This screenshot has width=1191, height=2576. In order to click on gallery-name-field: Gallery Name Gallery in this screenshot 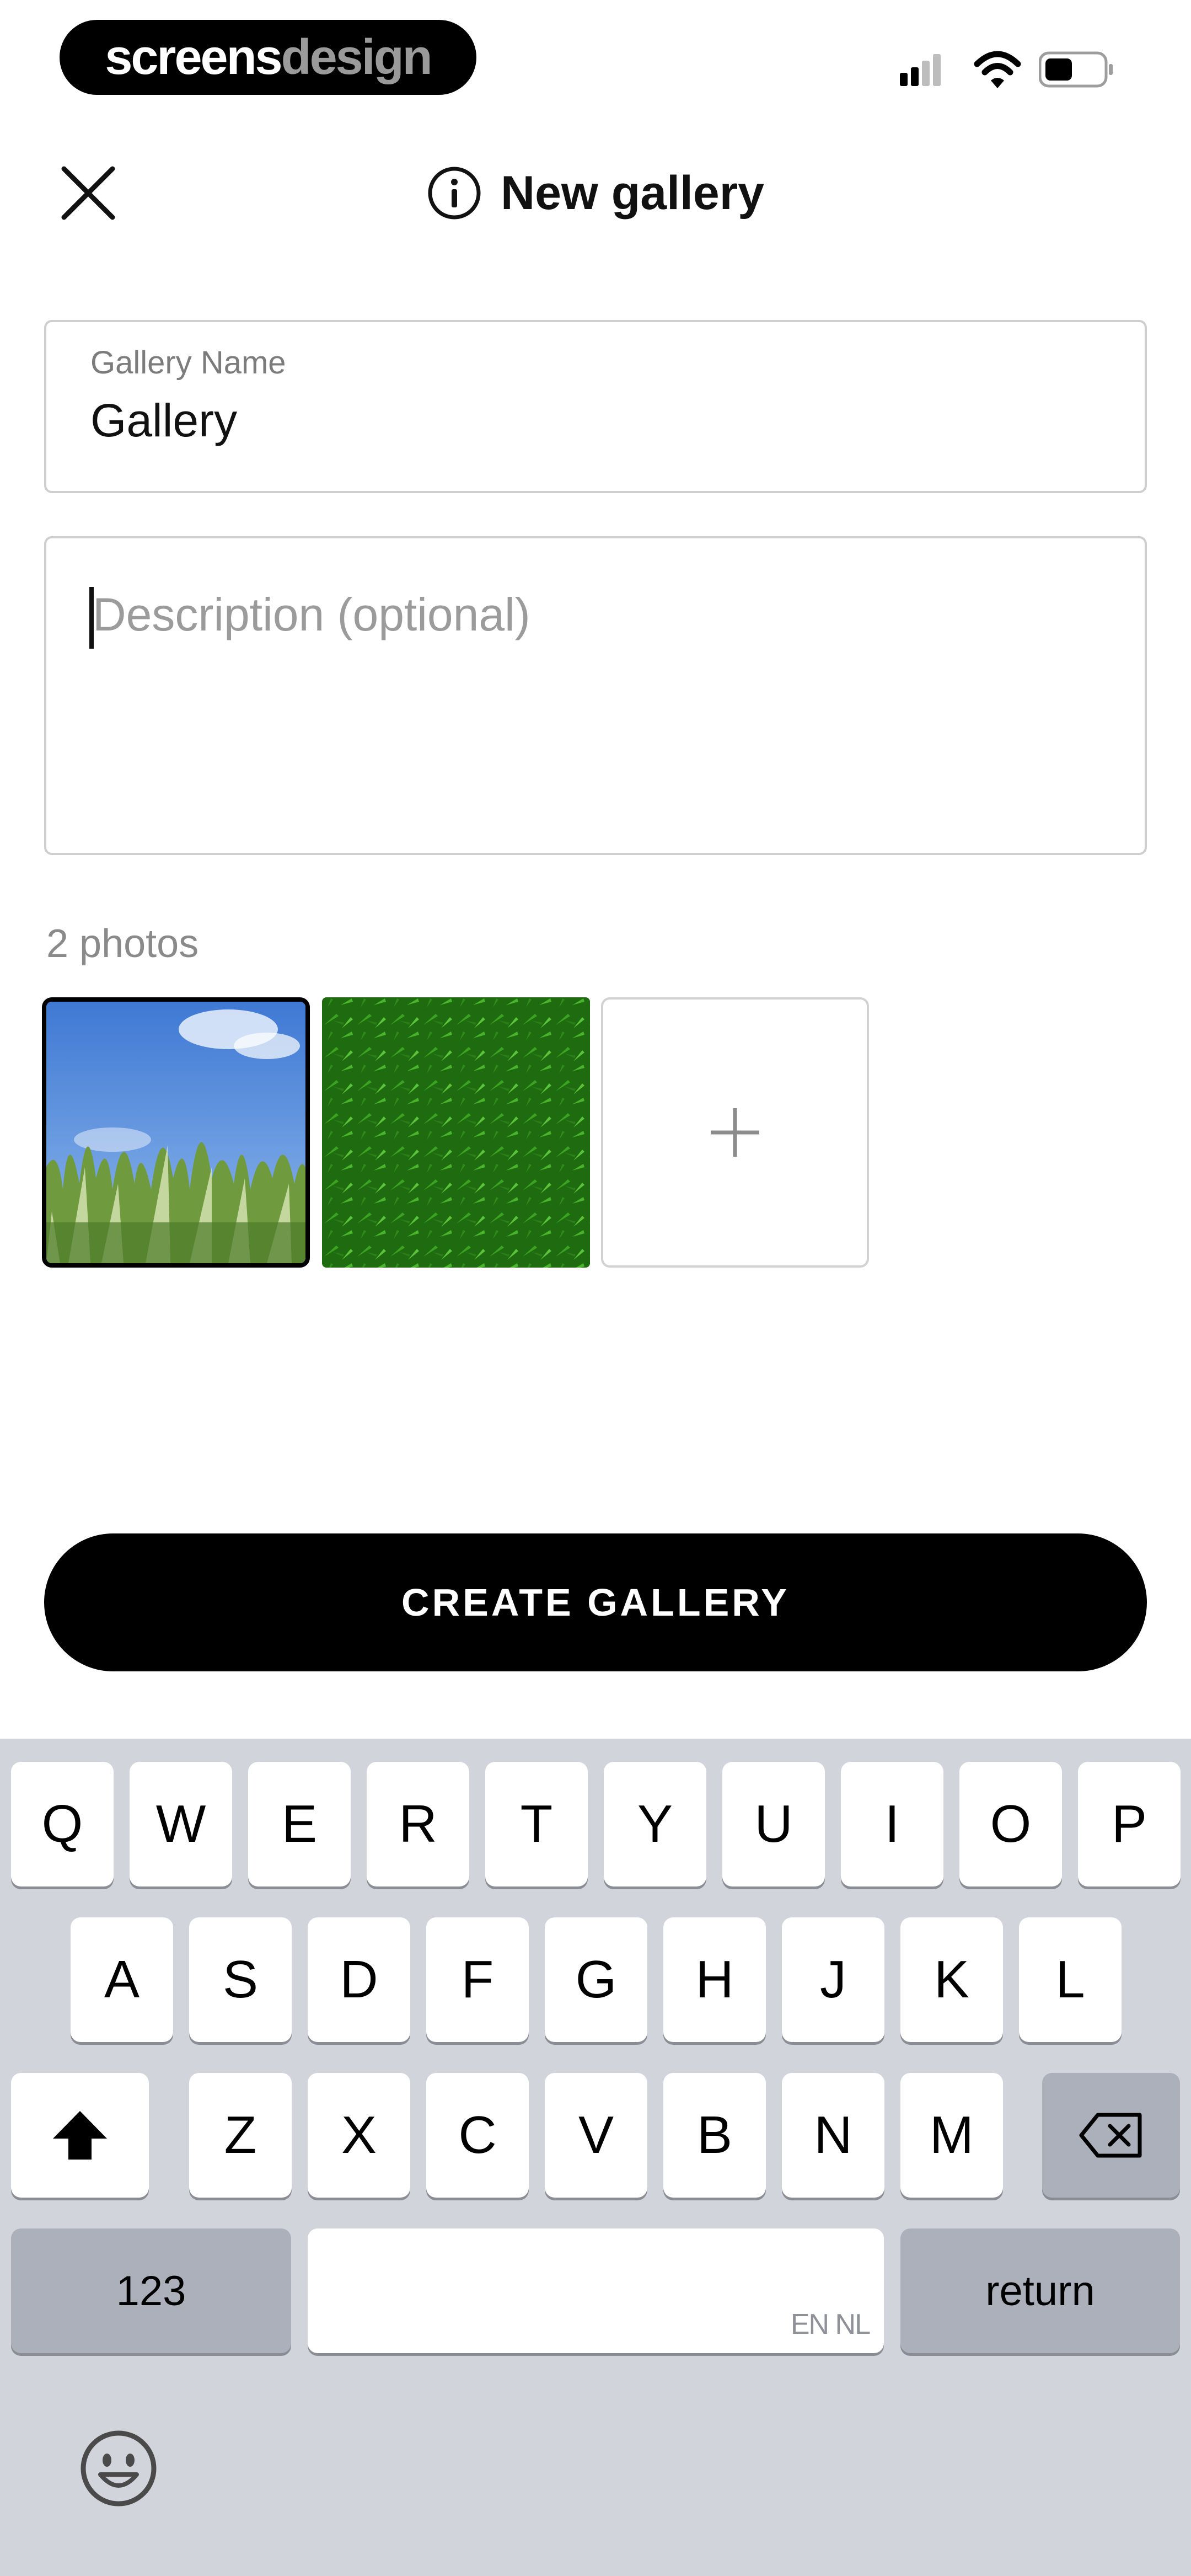, I will do `click(595, 406)`.